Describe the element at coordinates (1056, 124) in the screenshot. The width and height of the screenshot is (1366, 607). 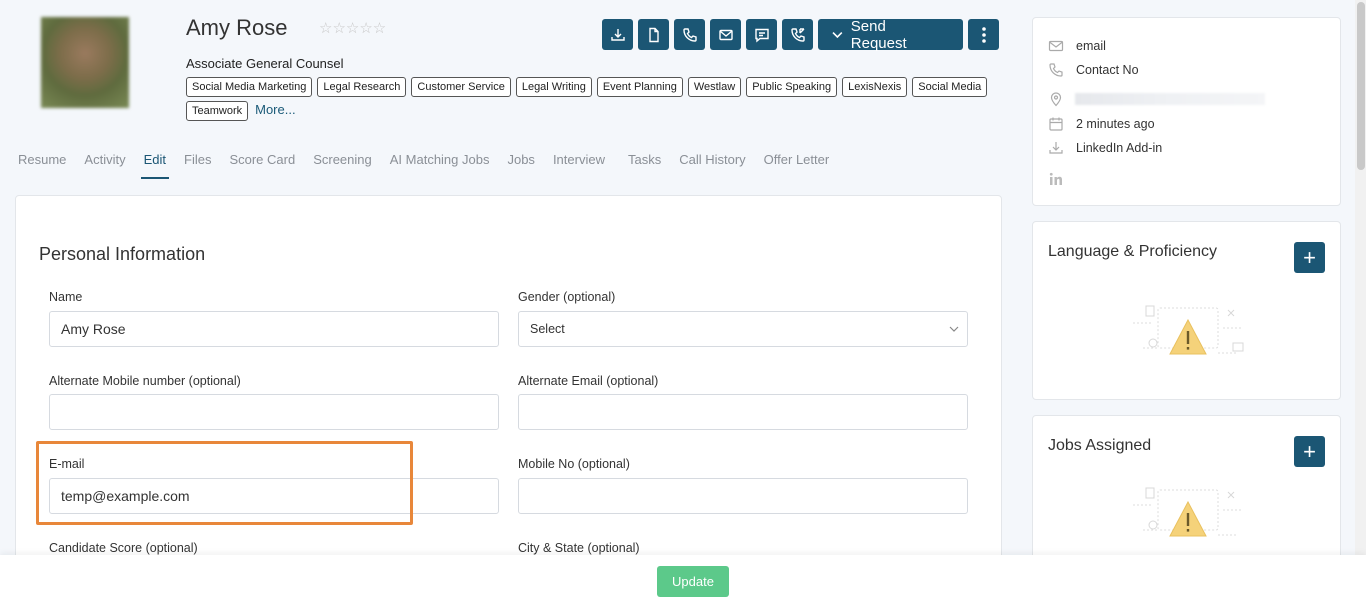
I see `calendar-icon` at that location.